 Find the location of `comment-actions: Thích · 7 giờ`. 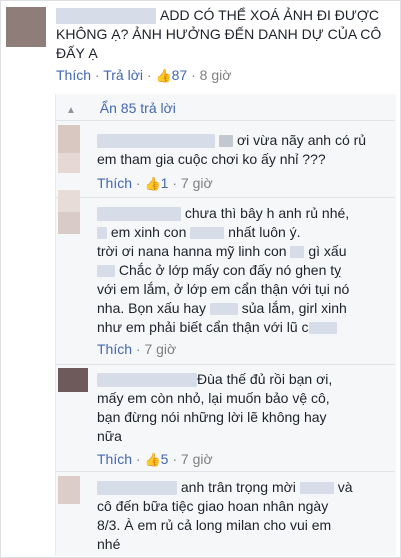

comment-actions: Thích · 7 giờ is located at coordinates (244, 349).